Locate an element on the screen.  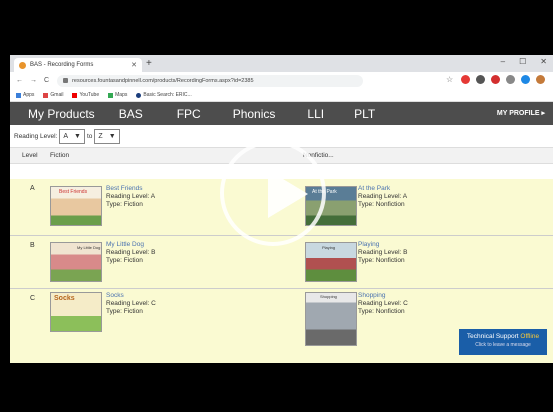
book-cover-socks: Socks is located at coordinates (76, 312).